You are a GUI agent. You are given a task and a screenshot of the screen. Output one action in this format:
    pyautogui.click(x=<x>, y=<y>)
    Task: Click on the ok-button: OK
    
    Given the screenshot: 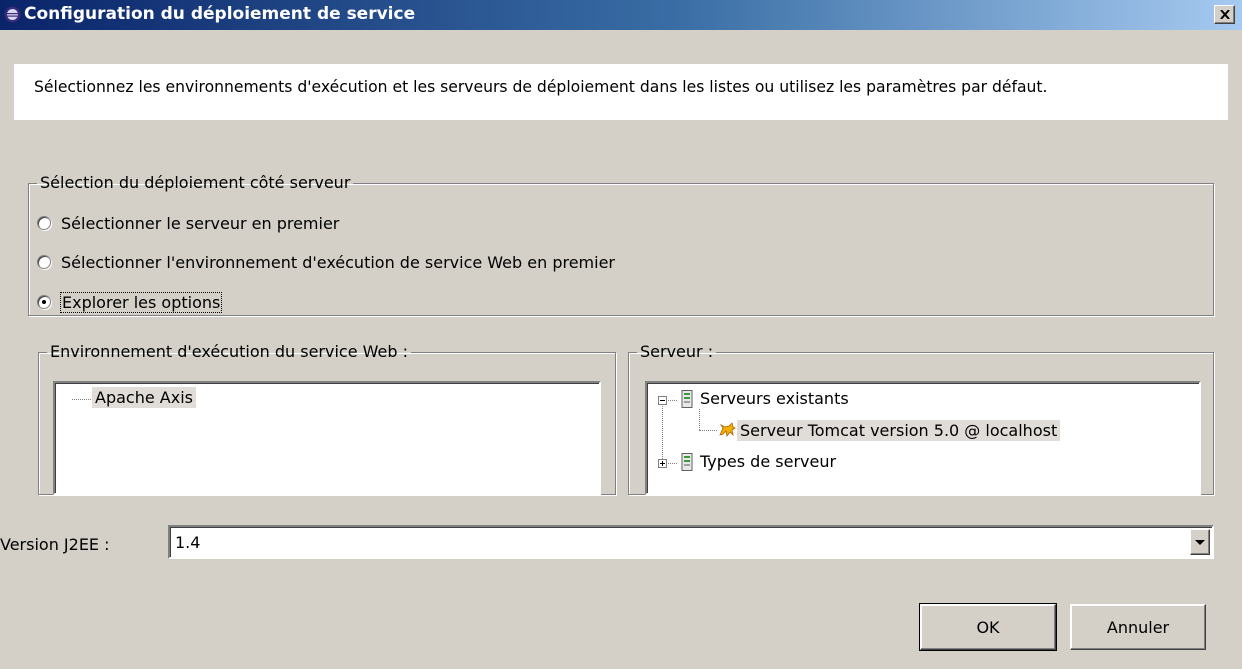 What is the action you would take?
    pyautogui.click(x=988, y=627)
    